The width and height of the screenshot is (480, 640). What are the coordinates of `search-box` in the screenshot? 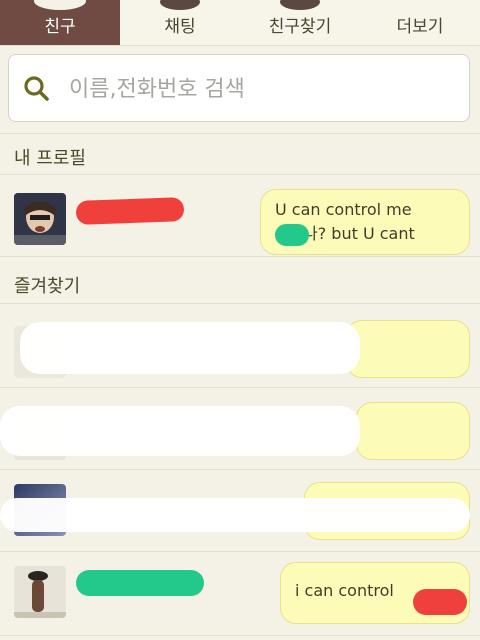 It's located at (239, 88).